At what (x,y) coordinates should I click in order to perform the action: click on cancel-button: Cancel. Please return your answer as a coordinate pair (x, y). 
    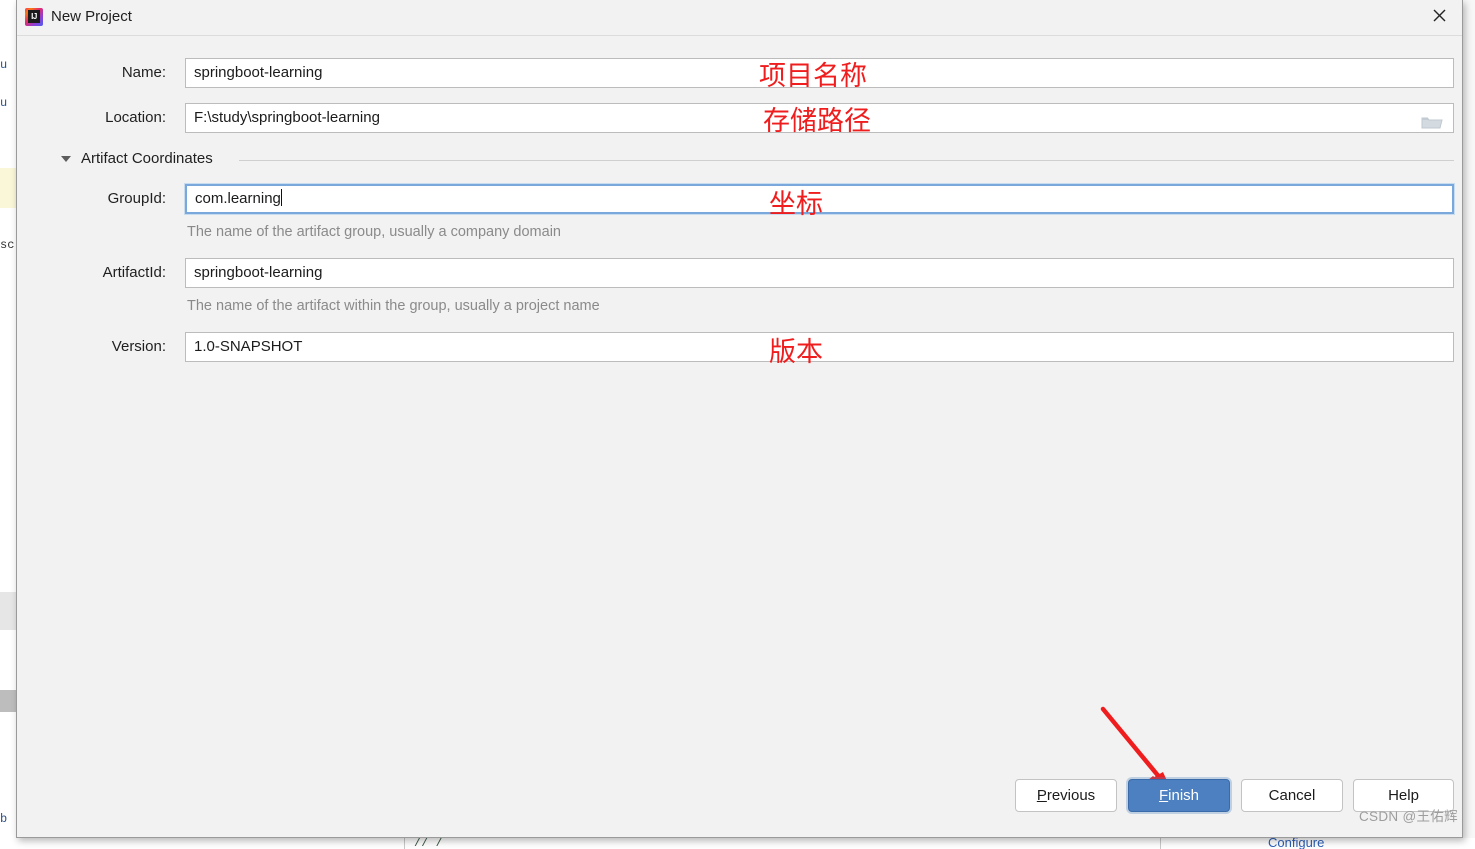
    Looking at the image, I should click on (1292, 795).